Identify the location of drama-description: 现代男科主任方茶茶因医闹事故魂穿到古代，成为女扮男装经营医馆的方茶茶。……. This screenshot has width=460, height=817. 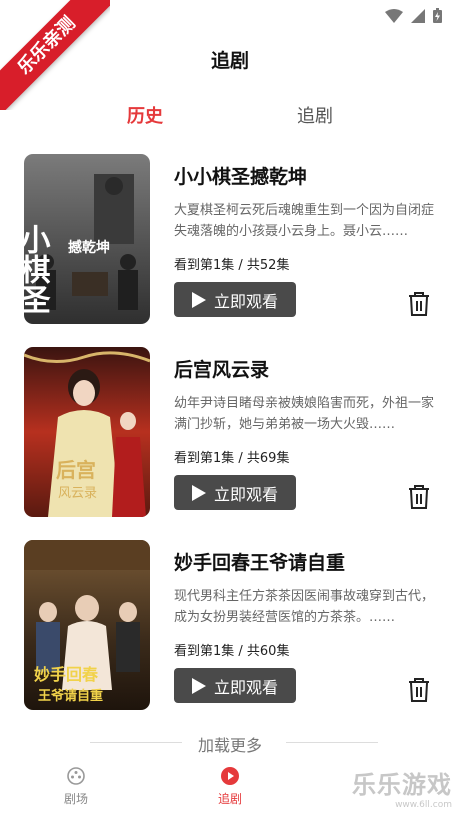
(304, 607).